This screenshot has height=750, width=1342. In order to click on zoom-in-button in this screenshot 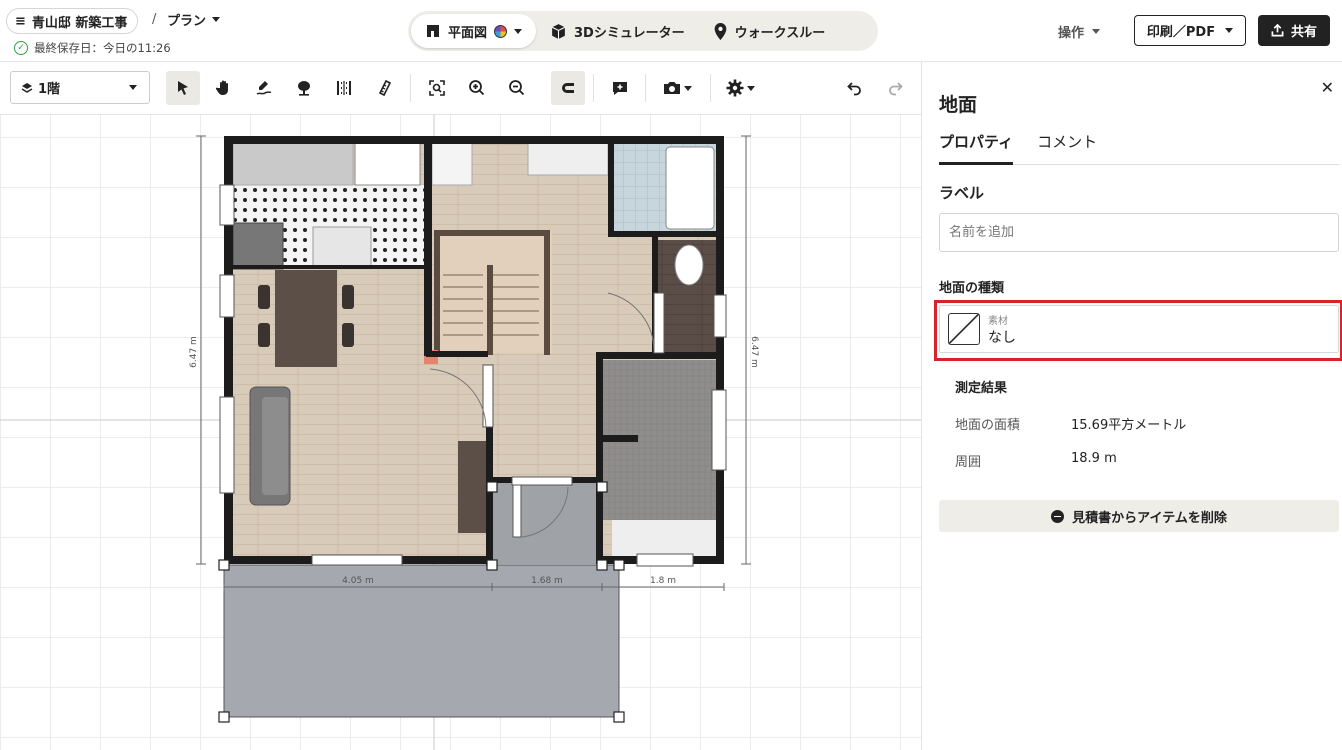, I will do `click(477, 88)`.